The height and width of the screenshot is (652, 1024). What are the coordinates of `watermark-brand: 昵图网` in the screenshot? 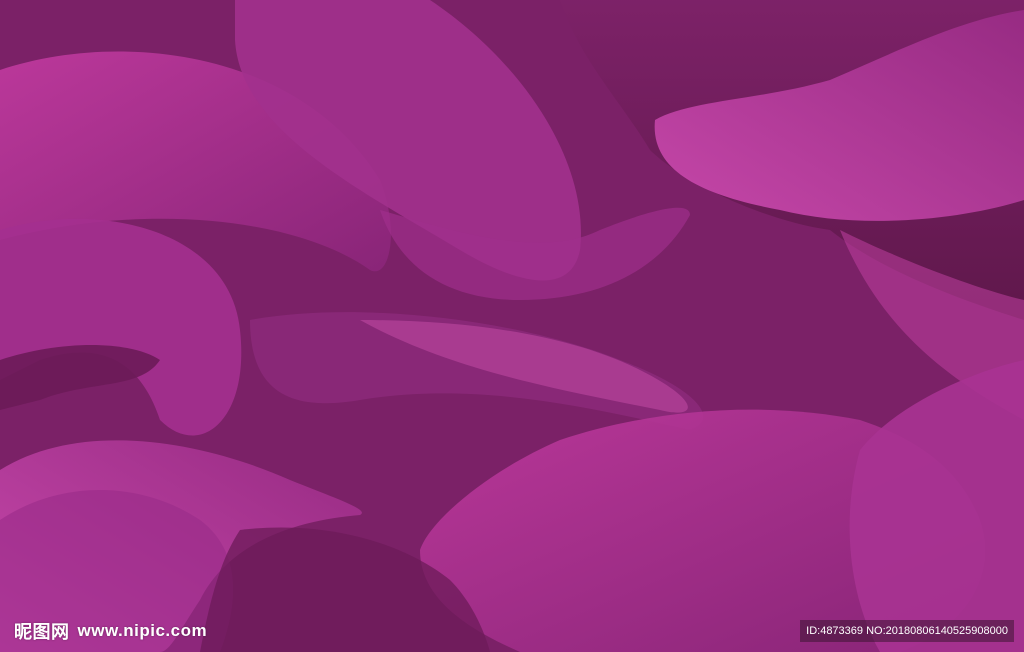 It's located at (42, 632).